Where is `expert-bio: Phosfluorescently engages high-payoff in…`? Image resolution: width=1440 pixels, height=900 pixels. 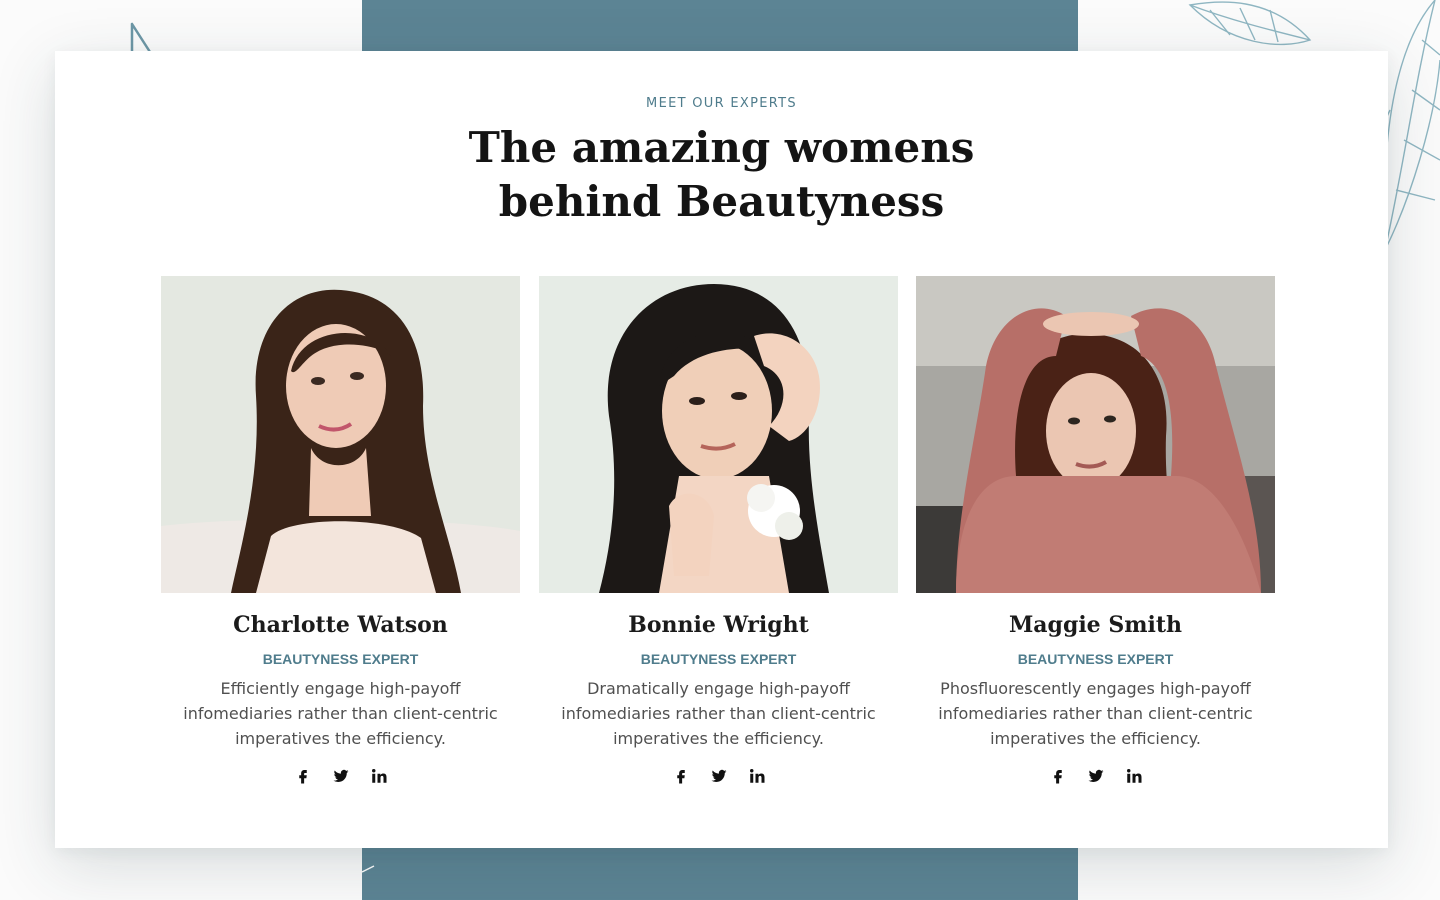 expert-bio: Phosfluorescently engages high-payoff in… is located at coordinates (1095, 713).